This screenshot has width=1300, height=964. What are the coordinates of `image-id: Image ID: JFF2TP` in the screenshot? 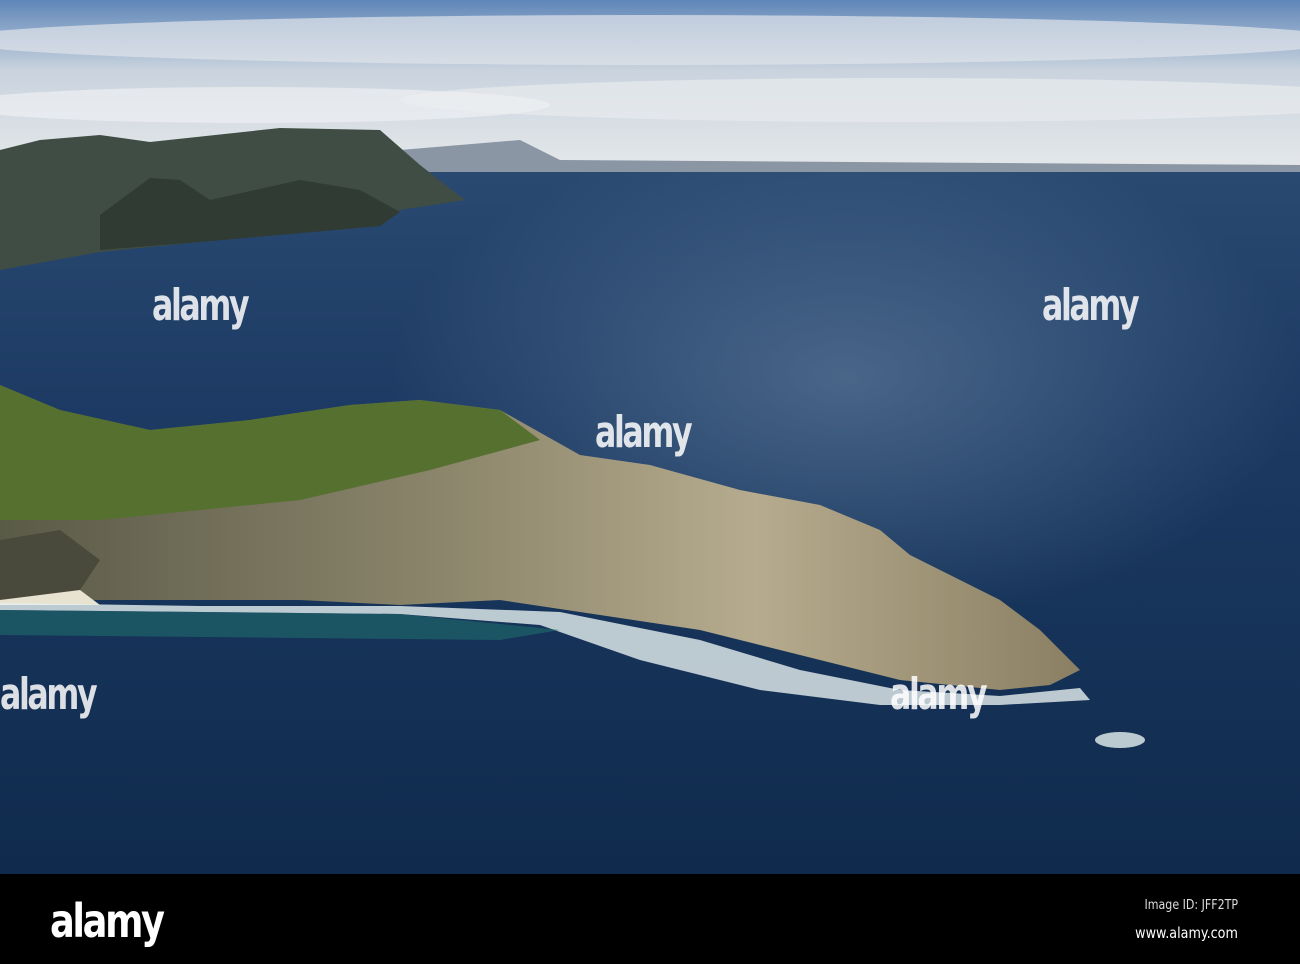 It's located at (1191, 905).